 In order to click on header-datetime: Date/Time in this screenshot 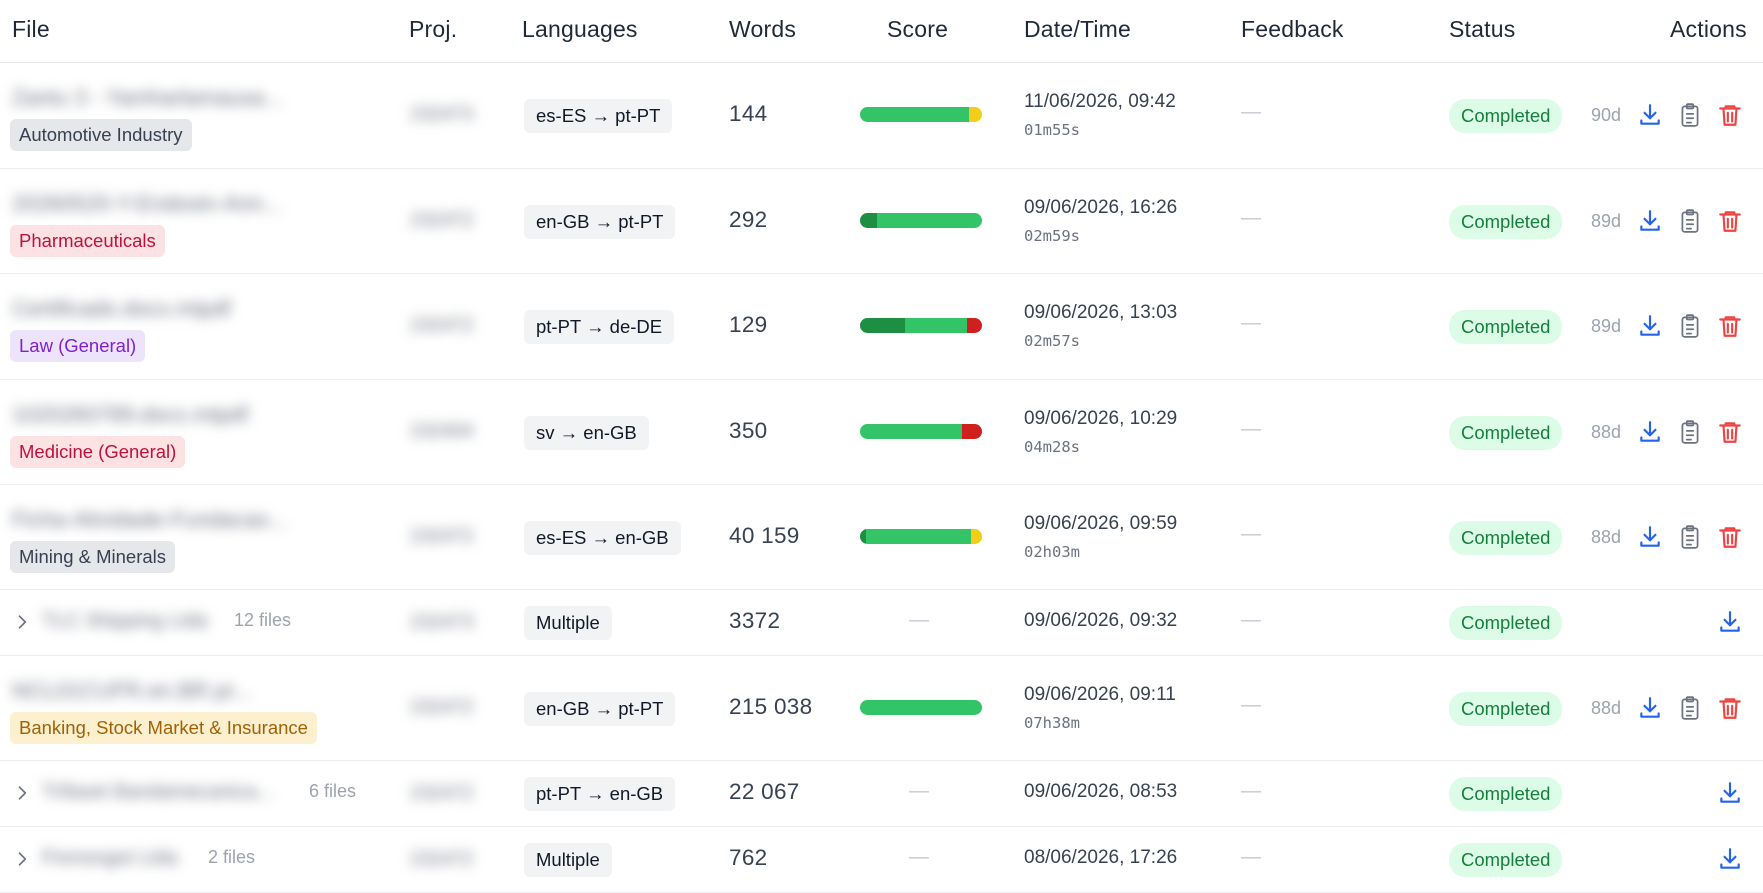, I will do `click(1077, 29)`.